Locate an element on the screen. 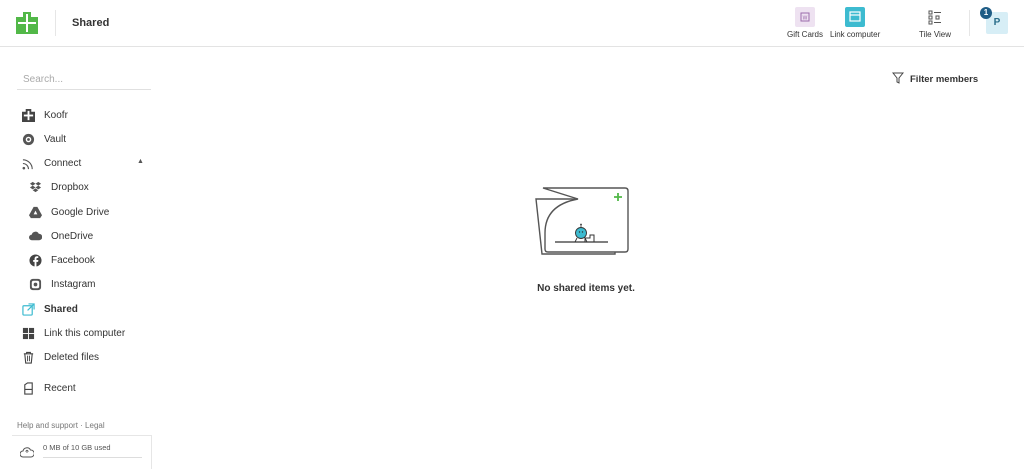 The image size is (1024, 469). sidebar-item-label: Dropbox is located at coordinates (70, 187).